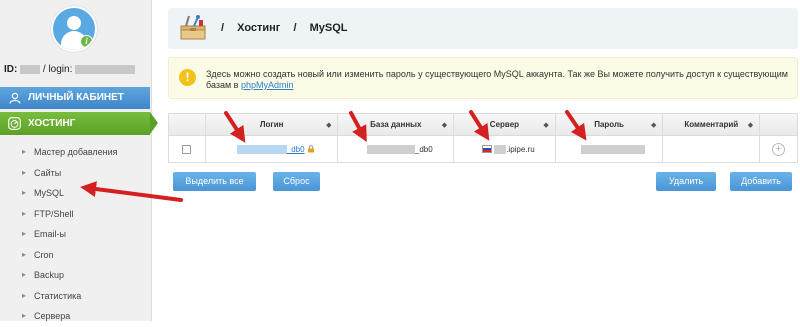 This screenshot has width=800, height=327. I want to click on arrow-to-password, so click(576, 125).